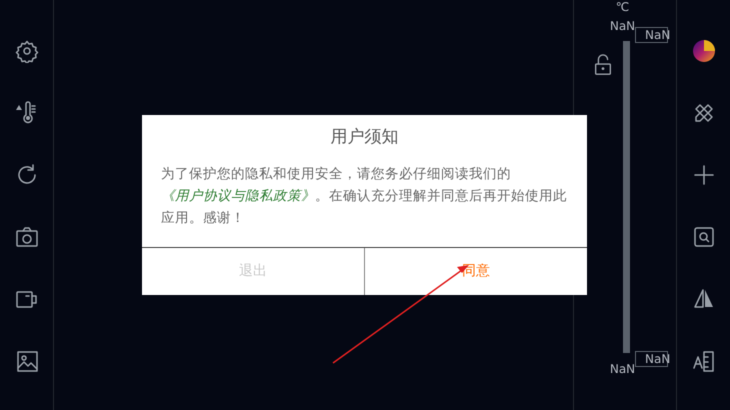  I want to click on dialog-message: 为了保护您的隐私和使用安全，请您务必仔细阅读我们的 《用户协议与隐私政策》。在确认充分理解并同意后再开始使用此应用。感谢！, so click(364, 196).